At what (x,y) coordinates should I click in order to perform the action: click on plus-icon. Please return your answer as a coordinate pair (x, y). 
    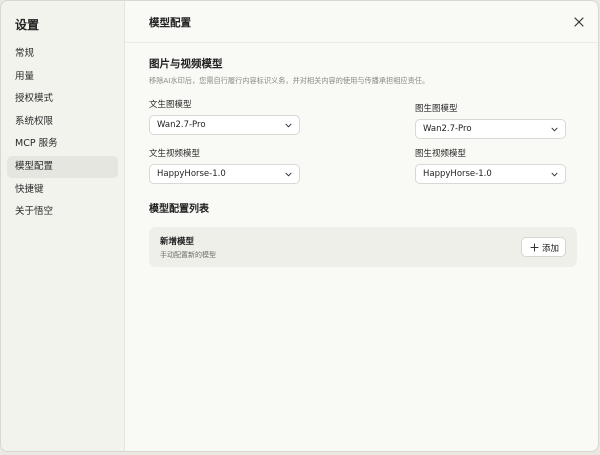
    Looking at the image, I should click on (534, 247).